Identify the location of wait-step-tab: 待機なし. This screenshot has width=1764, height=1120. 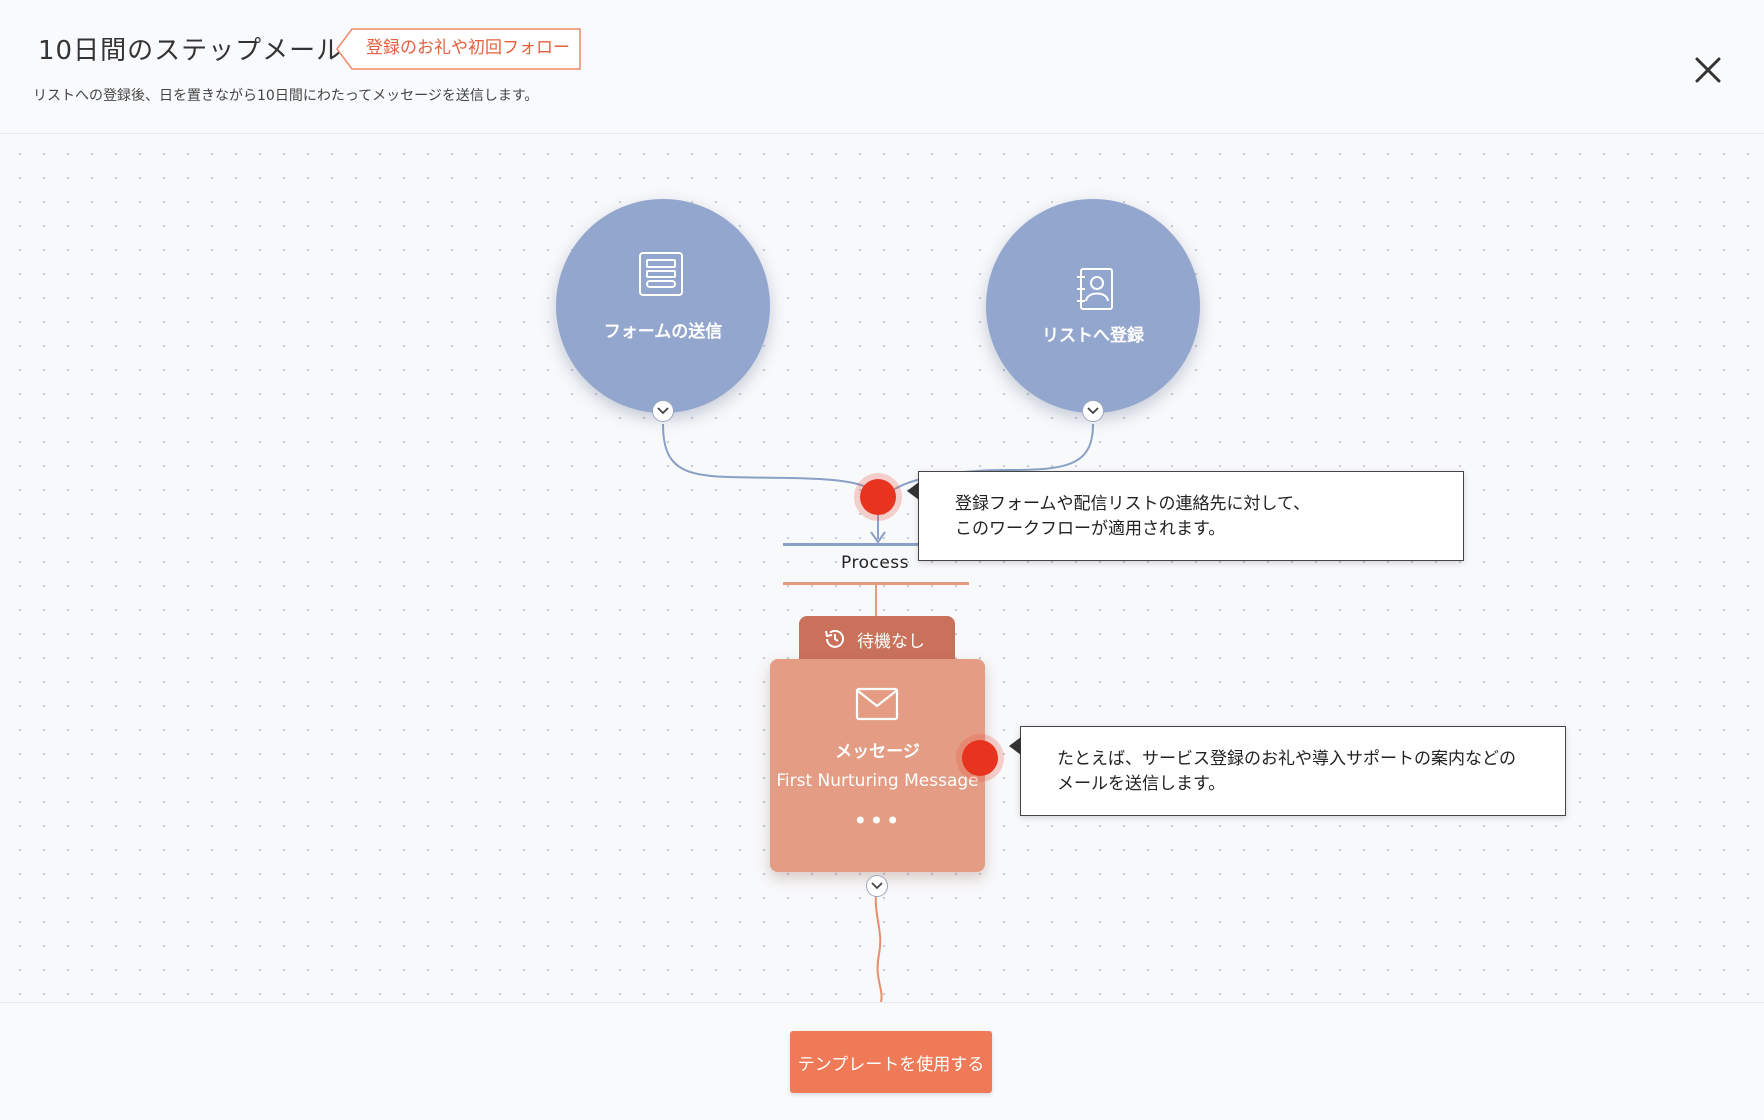
(877, 638).